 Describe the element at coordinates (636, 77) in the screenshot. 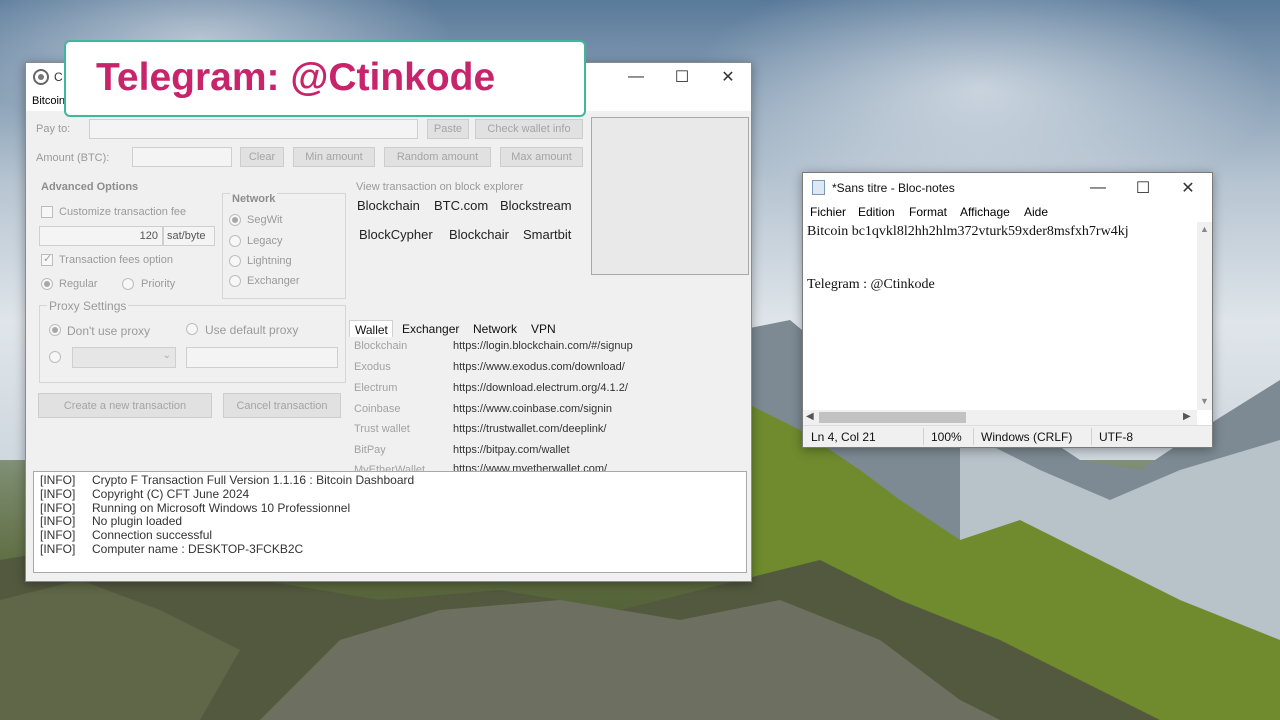

I see `minimize-button: —` at that location.